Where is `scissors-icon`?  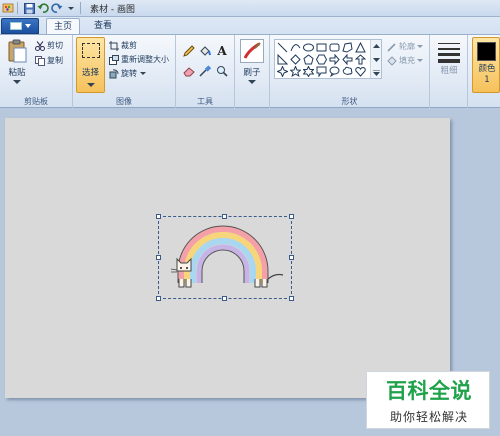
scissors-icon is located at coordinates (40, 45).